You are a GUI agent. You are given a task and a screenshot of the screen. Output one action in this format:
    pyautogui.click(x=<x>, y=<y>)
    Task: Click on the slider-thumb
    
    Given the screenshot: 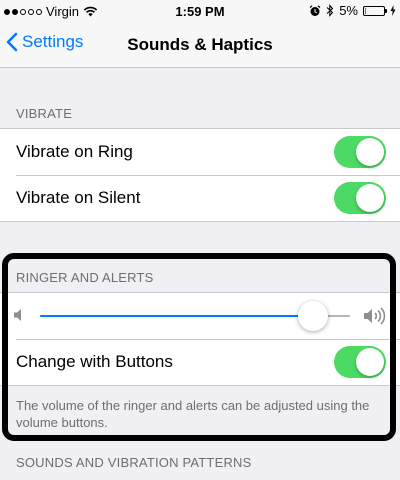 What is the action you would take?
    pyautogui.click(x=312, y=316)
    